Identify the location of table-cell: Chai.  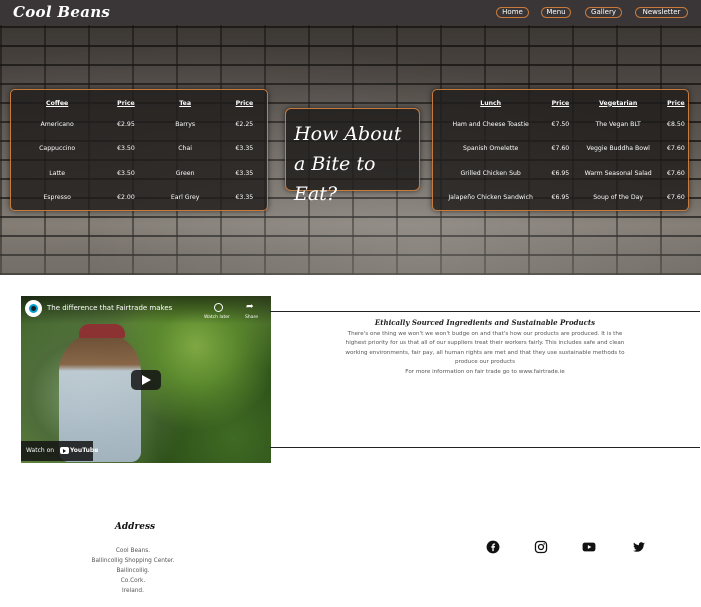
(185, 149).